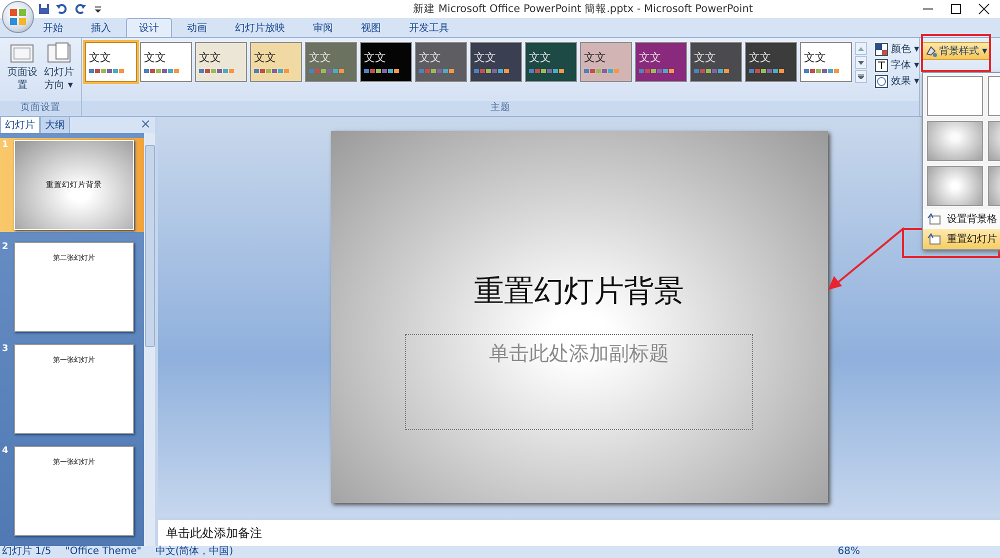 The width and height of the screenshot is (1000, 558). Describe the element at coordinates (984, 9) in the screenshot. I see `close-icon` at that location.